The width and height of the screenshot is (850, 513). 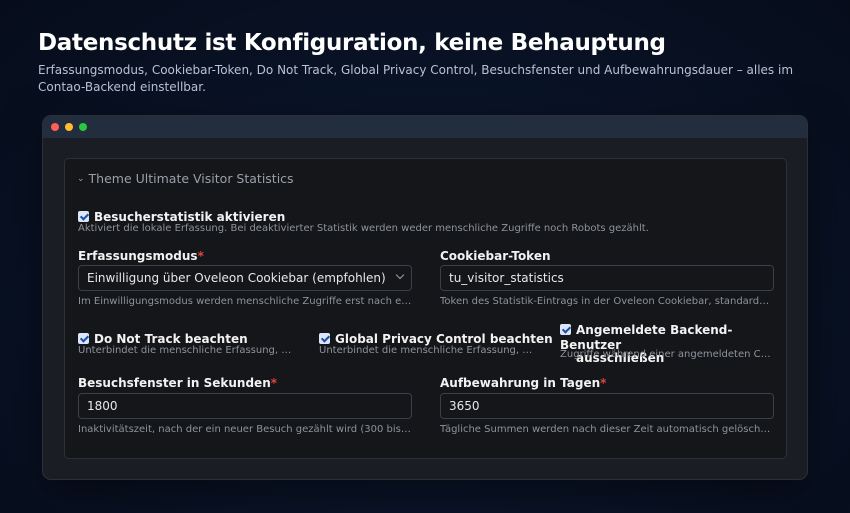 I want to click on backend-label-line1: Angemeldete Backend-Benutzer, so click(x=646, y=337).